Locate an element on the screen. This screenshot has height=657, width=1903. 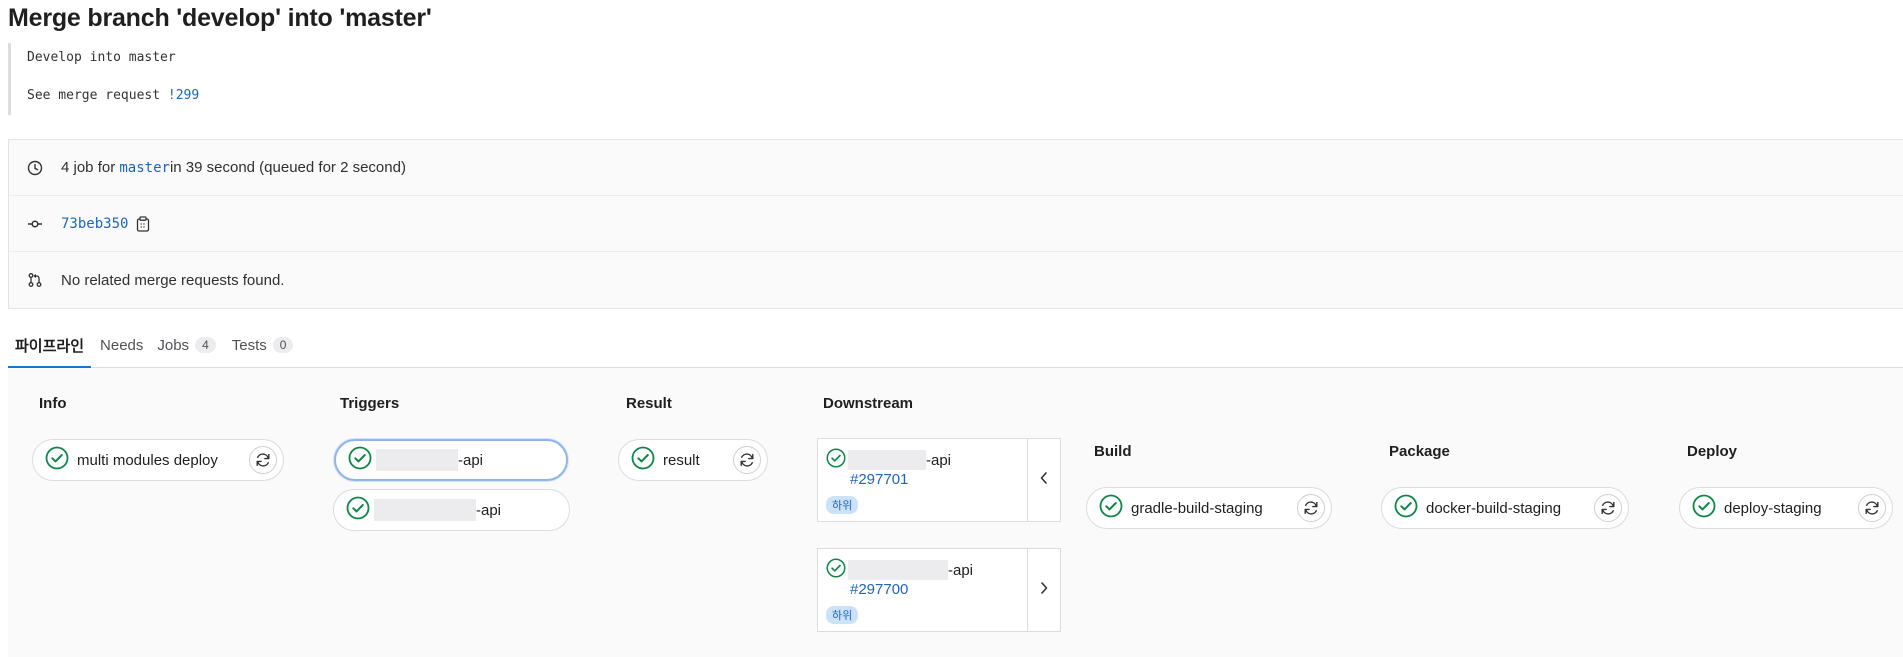
commit-icon is located at coordinates (35, 224).